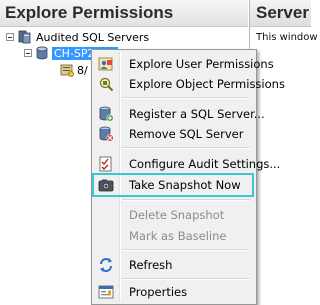  I want to click on menu-item-explore-object-permissions: Explore Object Permissions, so click(189, 84).